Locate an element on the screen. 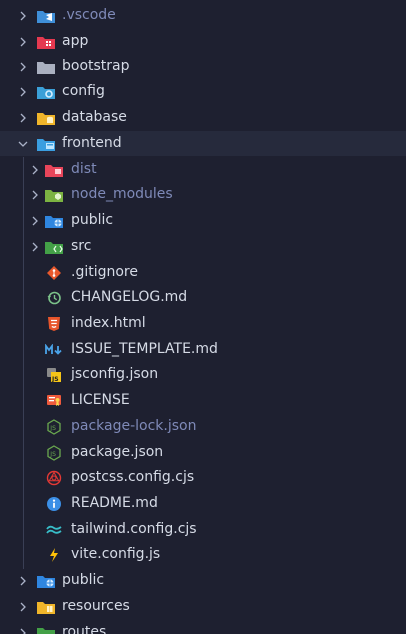 Image resolution: width=406 pixels, height=634 pixels. tree-item-label: package-lock.json is located at coordinates (134, 426).